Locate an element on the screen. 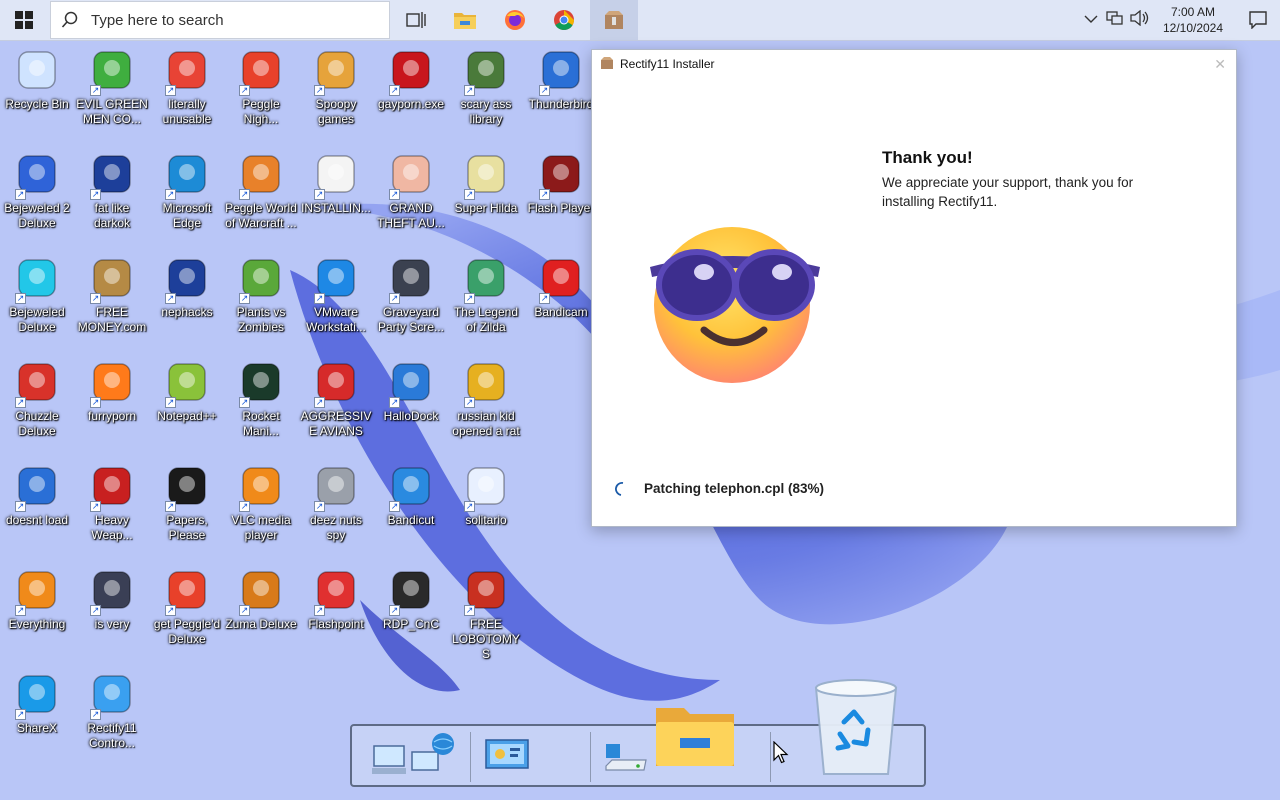 The height and width of the screenshot is (800, 1280). desktop-icon: ↗ HalloDock is located at coordinates (411, 391).